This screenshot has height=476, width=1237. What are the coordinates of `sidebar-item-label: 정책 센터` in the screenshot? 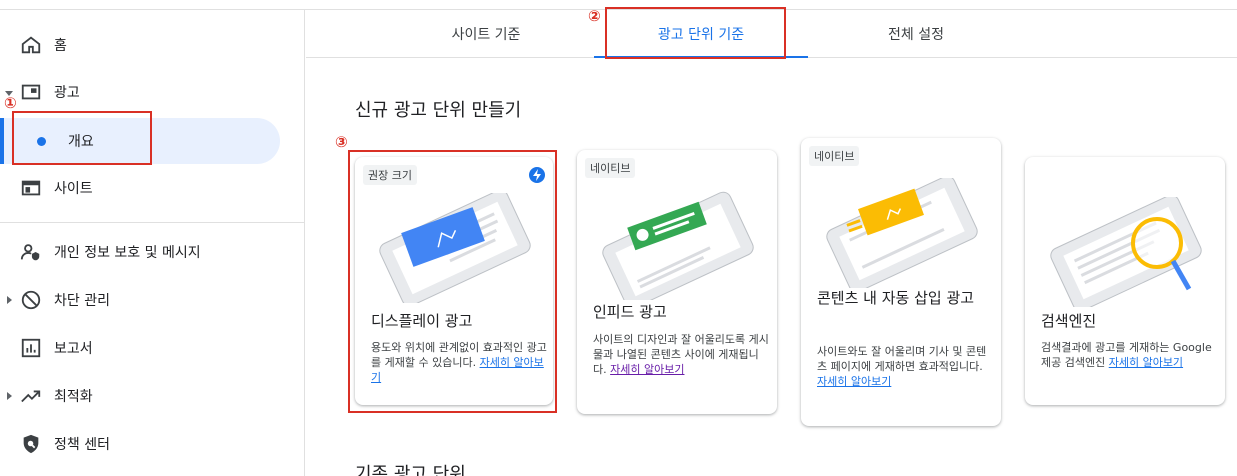 It's located at (82, 445).